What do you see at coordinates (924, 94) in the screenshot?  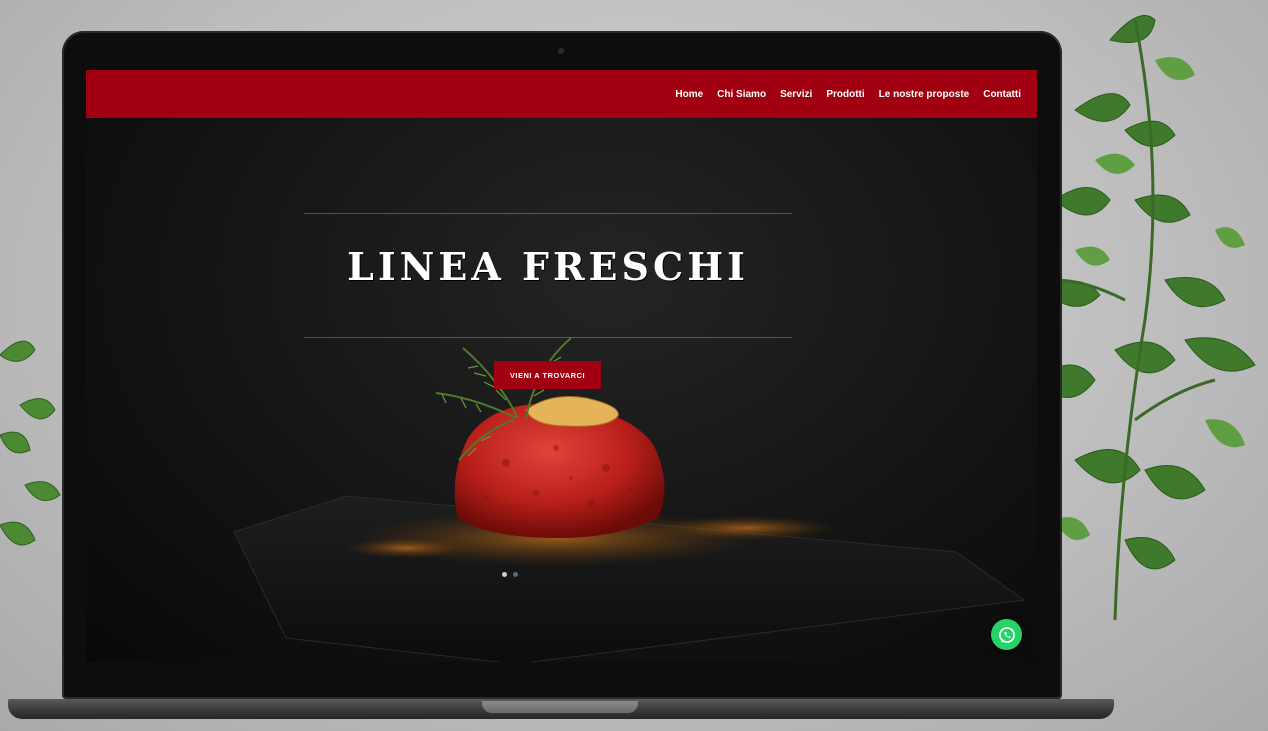 I see `nav-item-le-nostre-proposte: Le nostre proposte` at bounding box center [924, 94].